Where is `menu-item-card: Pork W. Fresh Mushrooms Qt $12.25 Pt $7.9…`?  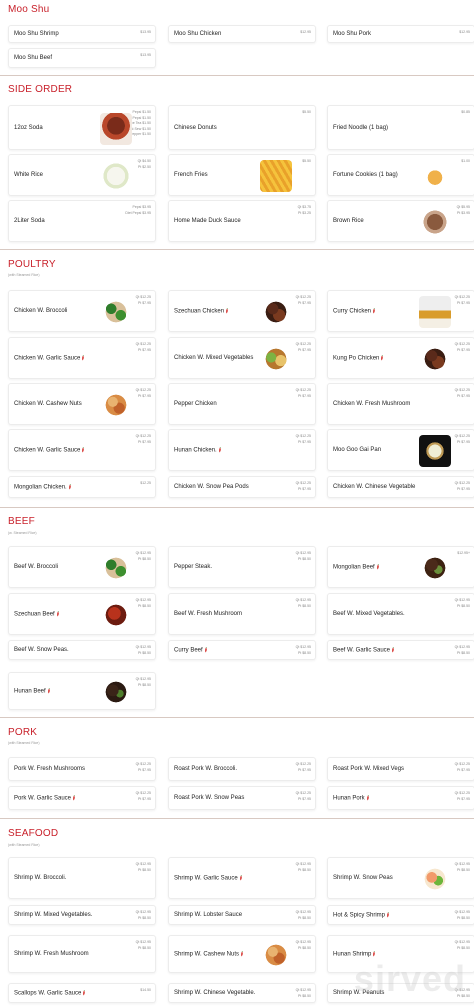 menu-item-card: Pork W. Fresh Mushrooms Qt $12.25 Pt $7.9… is located at coordinates (82, 769).